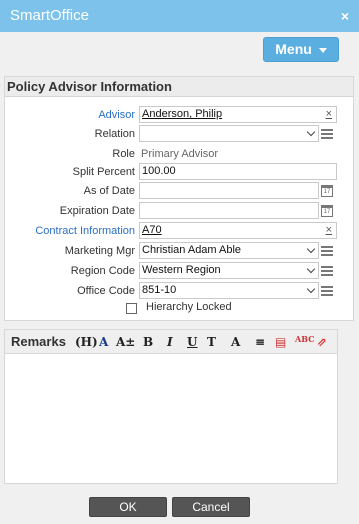 This screenshot has width=359, height=524. What do you see at coordinates (106, 291) in the screenshot?
I see `office-code-label: Office Code` at bounding box center [106, 291].